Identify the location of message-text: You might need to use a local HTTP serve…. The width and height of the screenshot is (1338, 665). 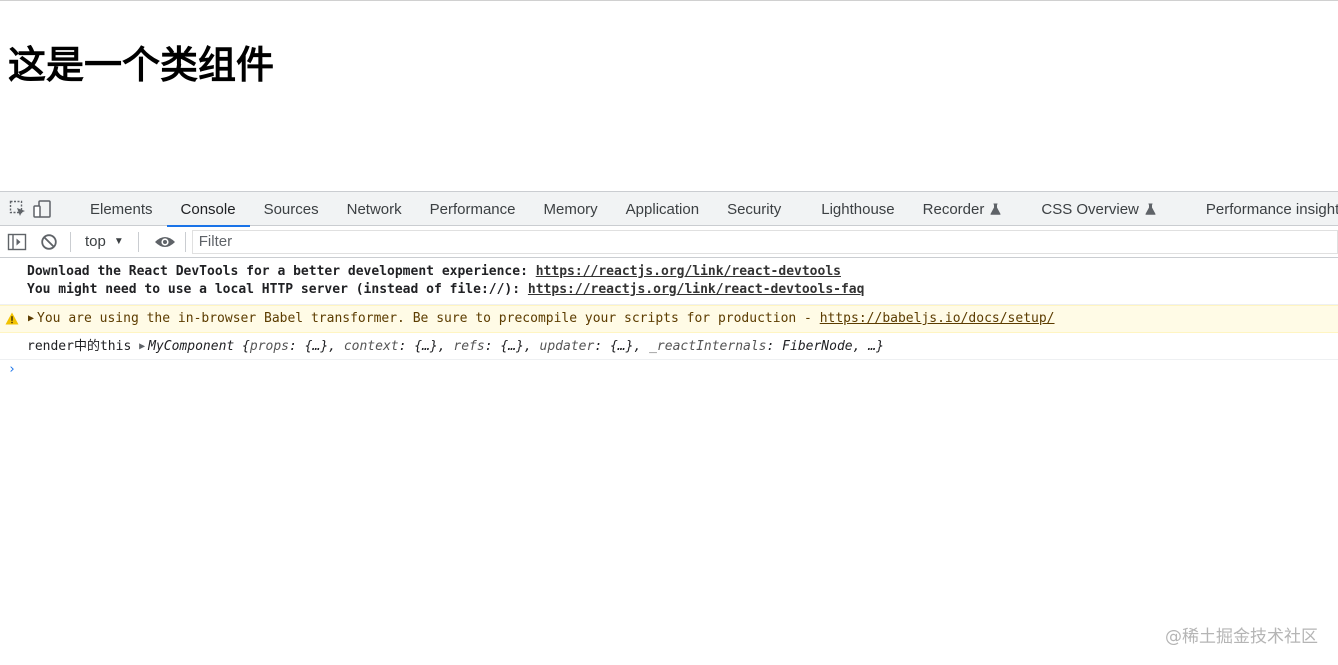
(277, 289).